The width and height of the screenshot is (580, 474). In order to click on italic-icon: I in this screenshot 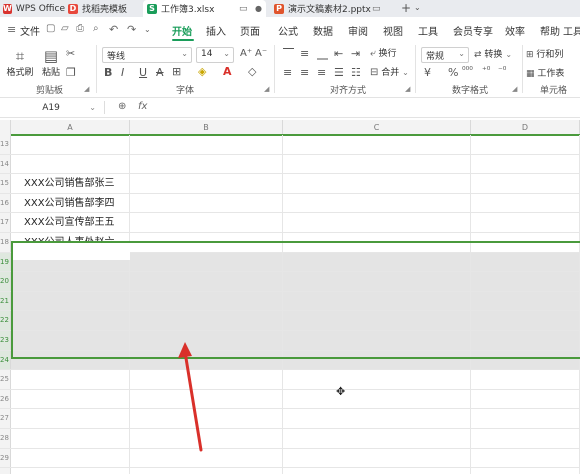, I will do `click(122, 72)`.